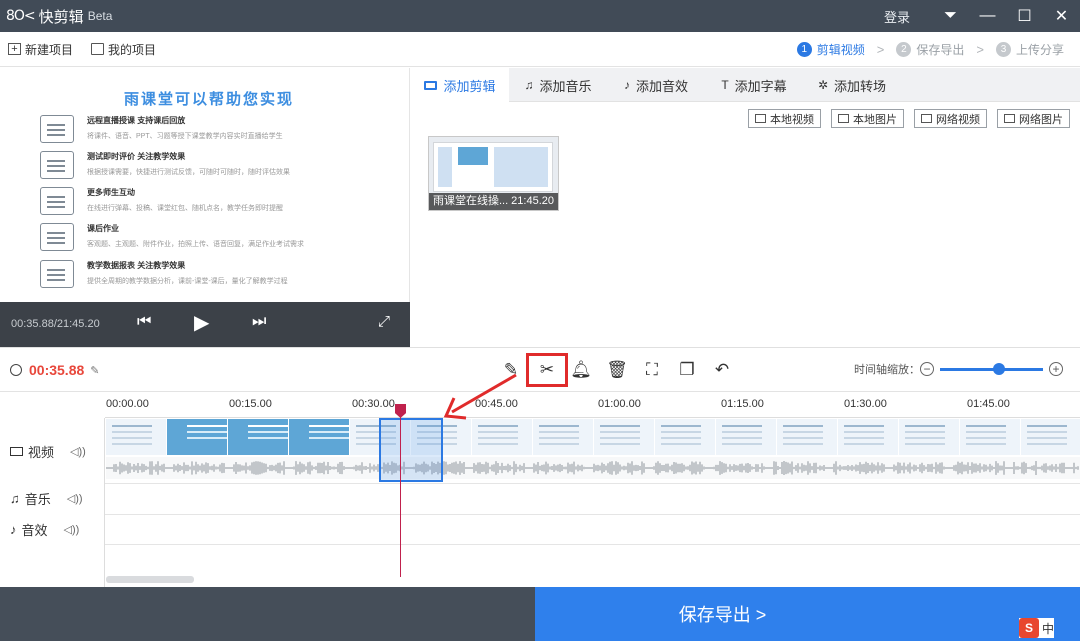  I want to click on web-video-button: 网络视频, so click(950, 118).